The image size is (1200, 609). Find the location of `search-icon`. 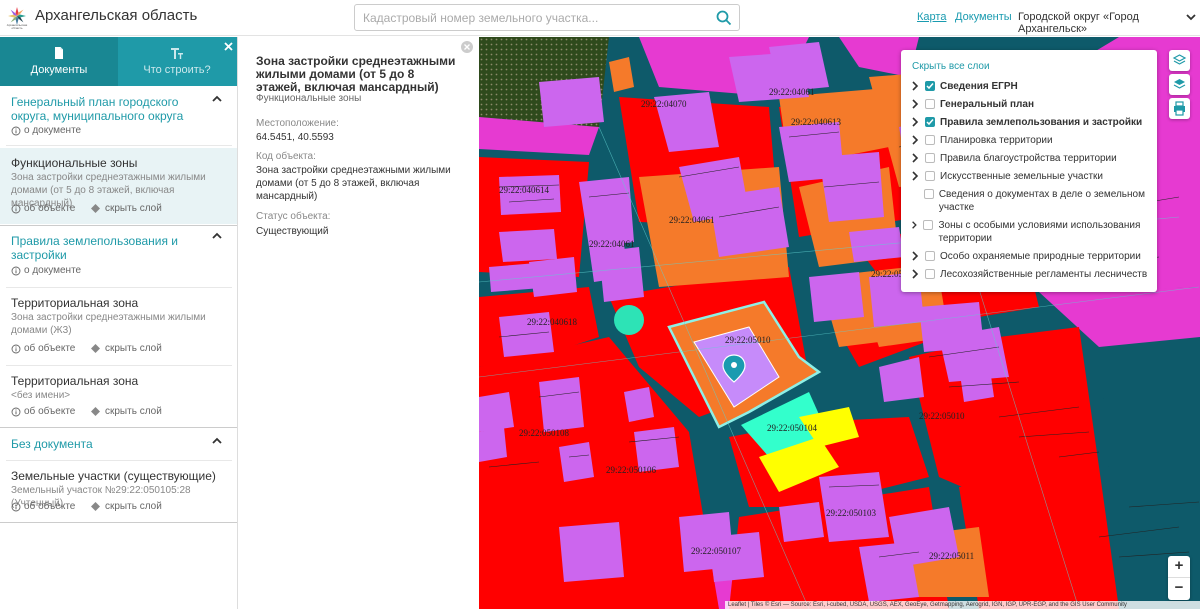

search-icon is located at coordinates (724, 18).